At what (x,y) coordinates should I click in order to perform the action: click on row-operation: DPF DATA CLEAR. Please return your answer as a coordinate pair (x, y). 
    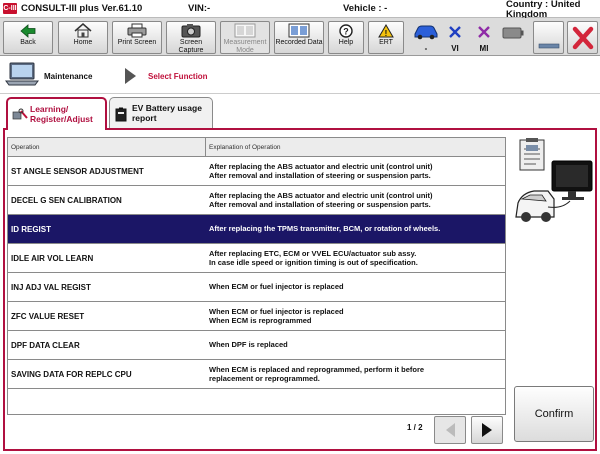
    Looking at the image, I should click on (45, 345).